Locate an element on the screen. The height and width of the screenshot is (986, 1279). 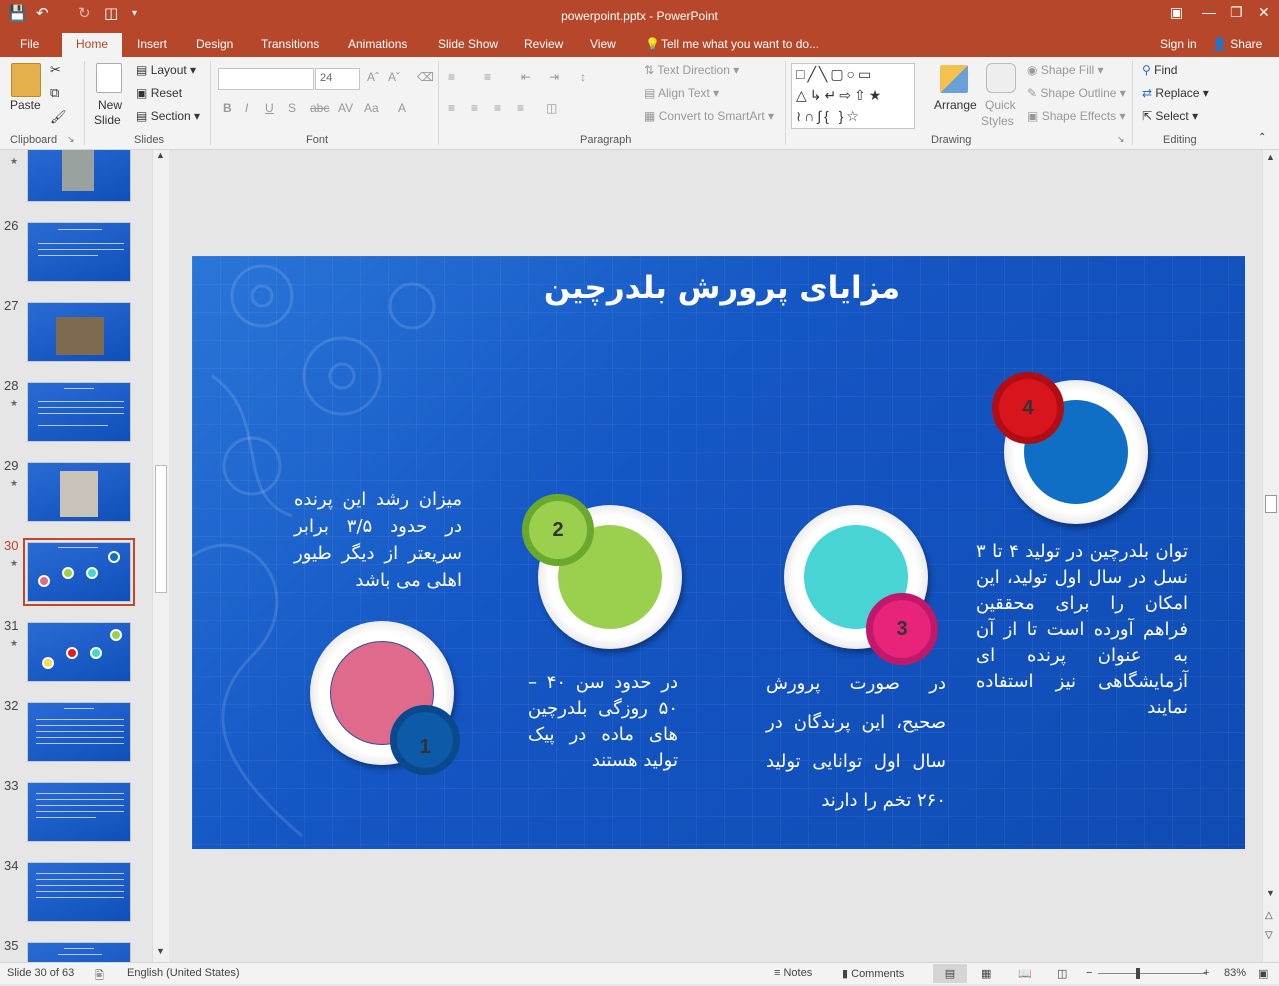
tab-view: View is located at coordinates (603, 44).